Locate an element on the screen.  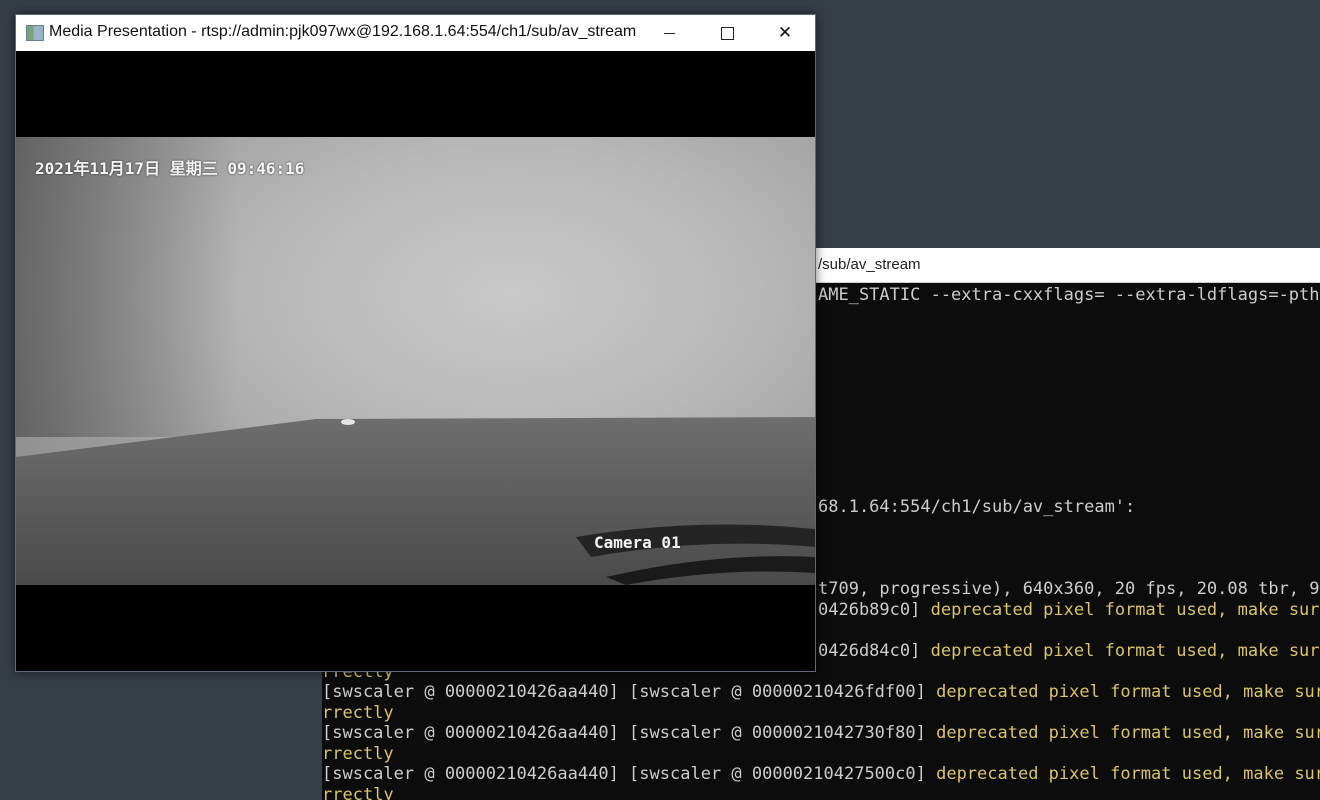
close-button: ✕ is located at coordinates (785, 33).